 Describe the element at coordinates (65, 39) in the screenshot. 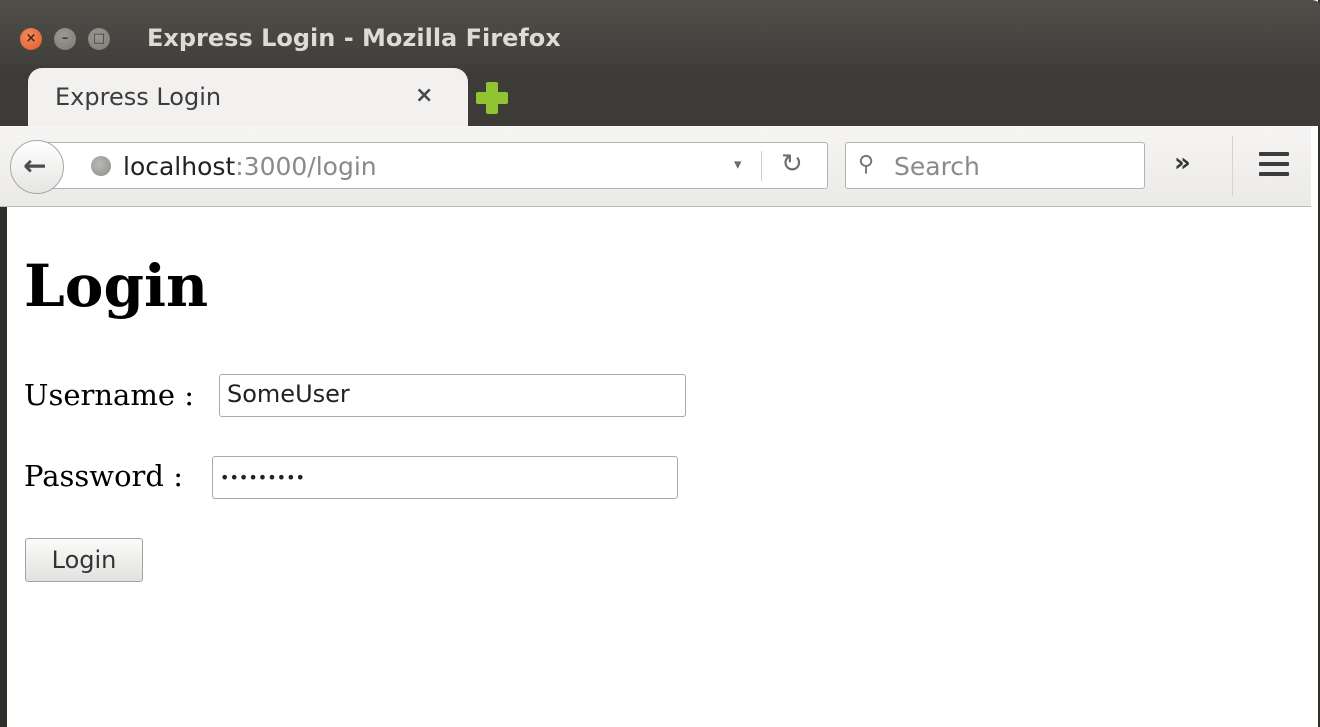

I see `minimize-icon: –` at that location.